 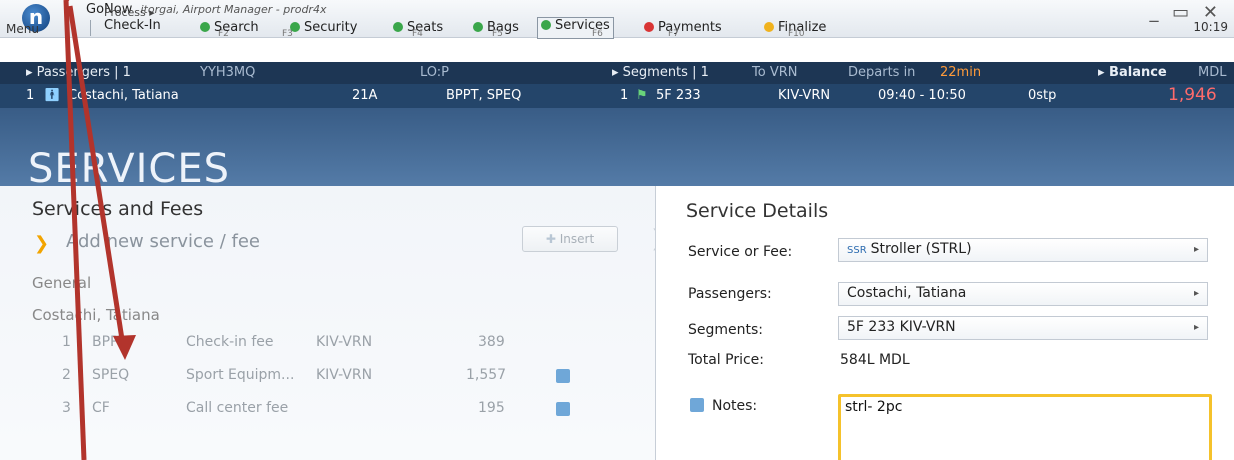 What do you see at coordinates (435, 72) in the screenshot?
I see `lo-status: LO:P` at bounding box center [435, 72].